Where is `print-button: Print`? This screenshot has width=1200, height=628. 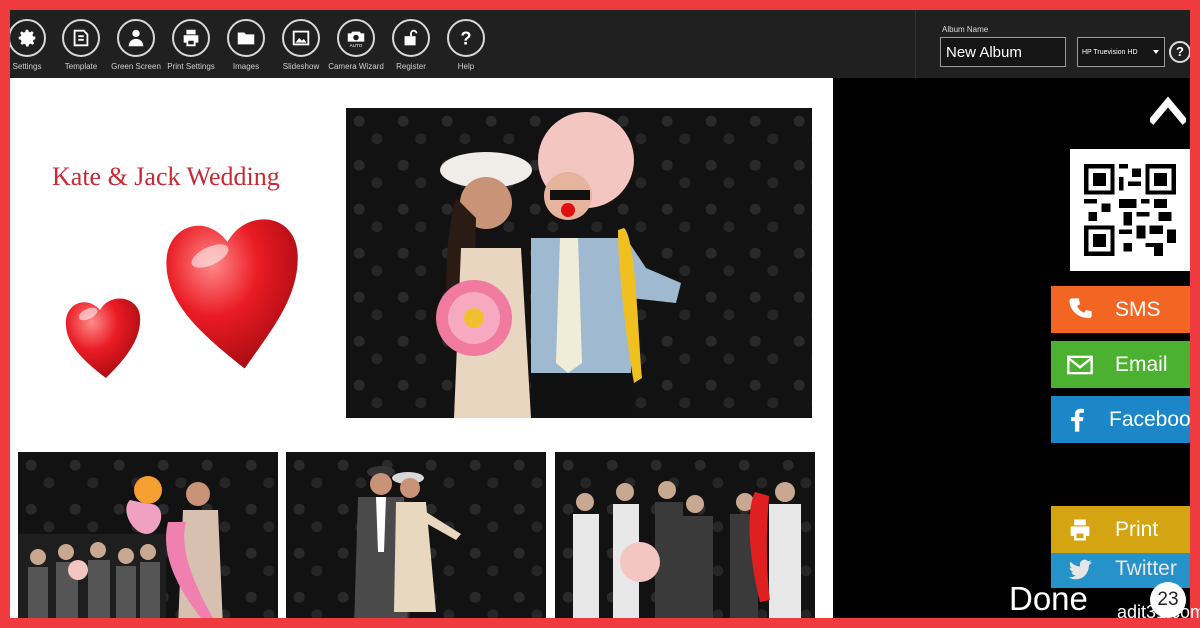
print-button: Print is located at coordinates (1120, 529).